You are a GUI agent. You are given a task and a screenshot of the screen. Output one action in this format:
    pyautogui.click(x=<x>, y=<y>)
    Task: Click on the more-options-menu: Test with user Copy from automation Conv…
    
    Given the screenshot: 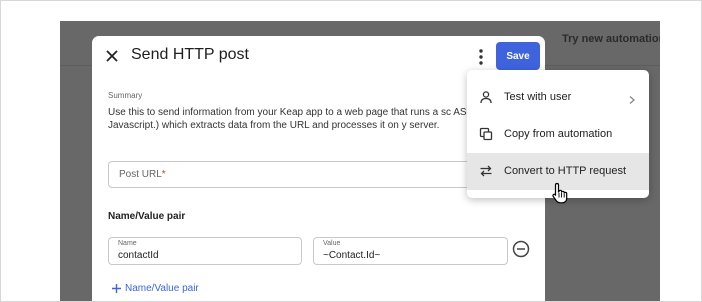 What is the action you would take?
    pyautogui.click(x=558, y=134)
    